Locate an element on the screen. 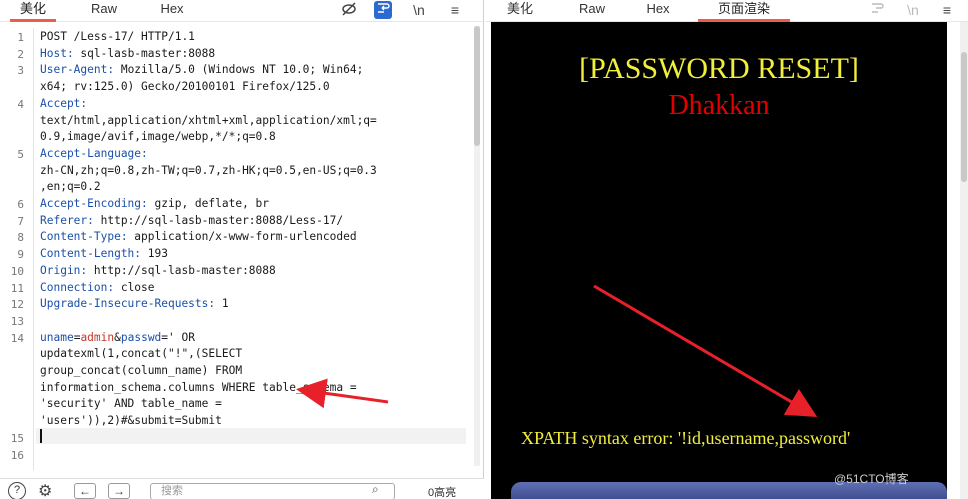 The width and height of the screenshot is (968, 499). code-line: Upgrade-Insecure-Requests: 1 is located at coordinates (134, 303).